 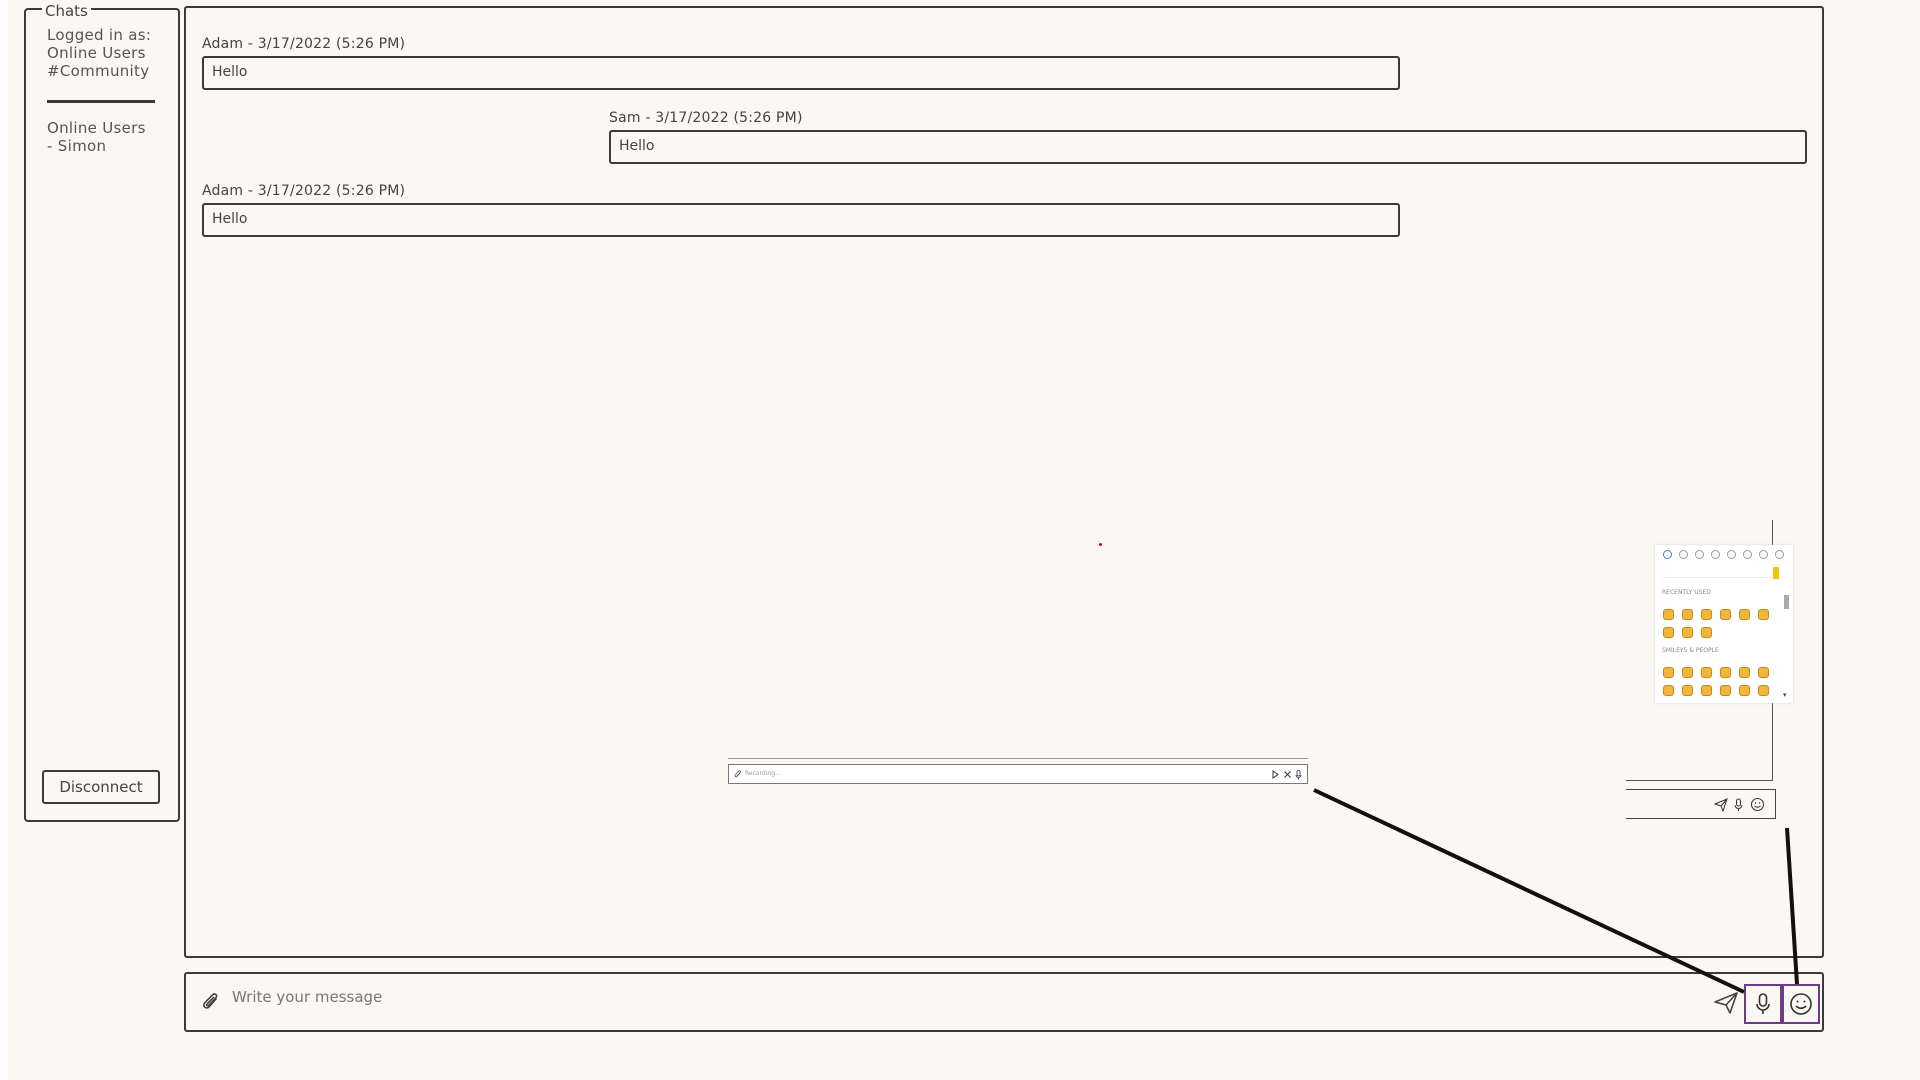 I want to click on emoji-scrollbar, so click(x=1786, y=602).